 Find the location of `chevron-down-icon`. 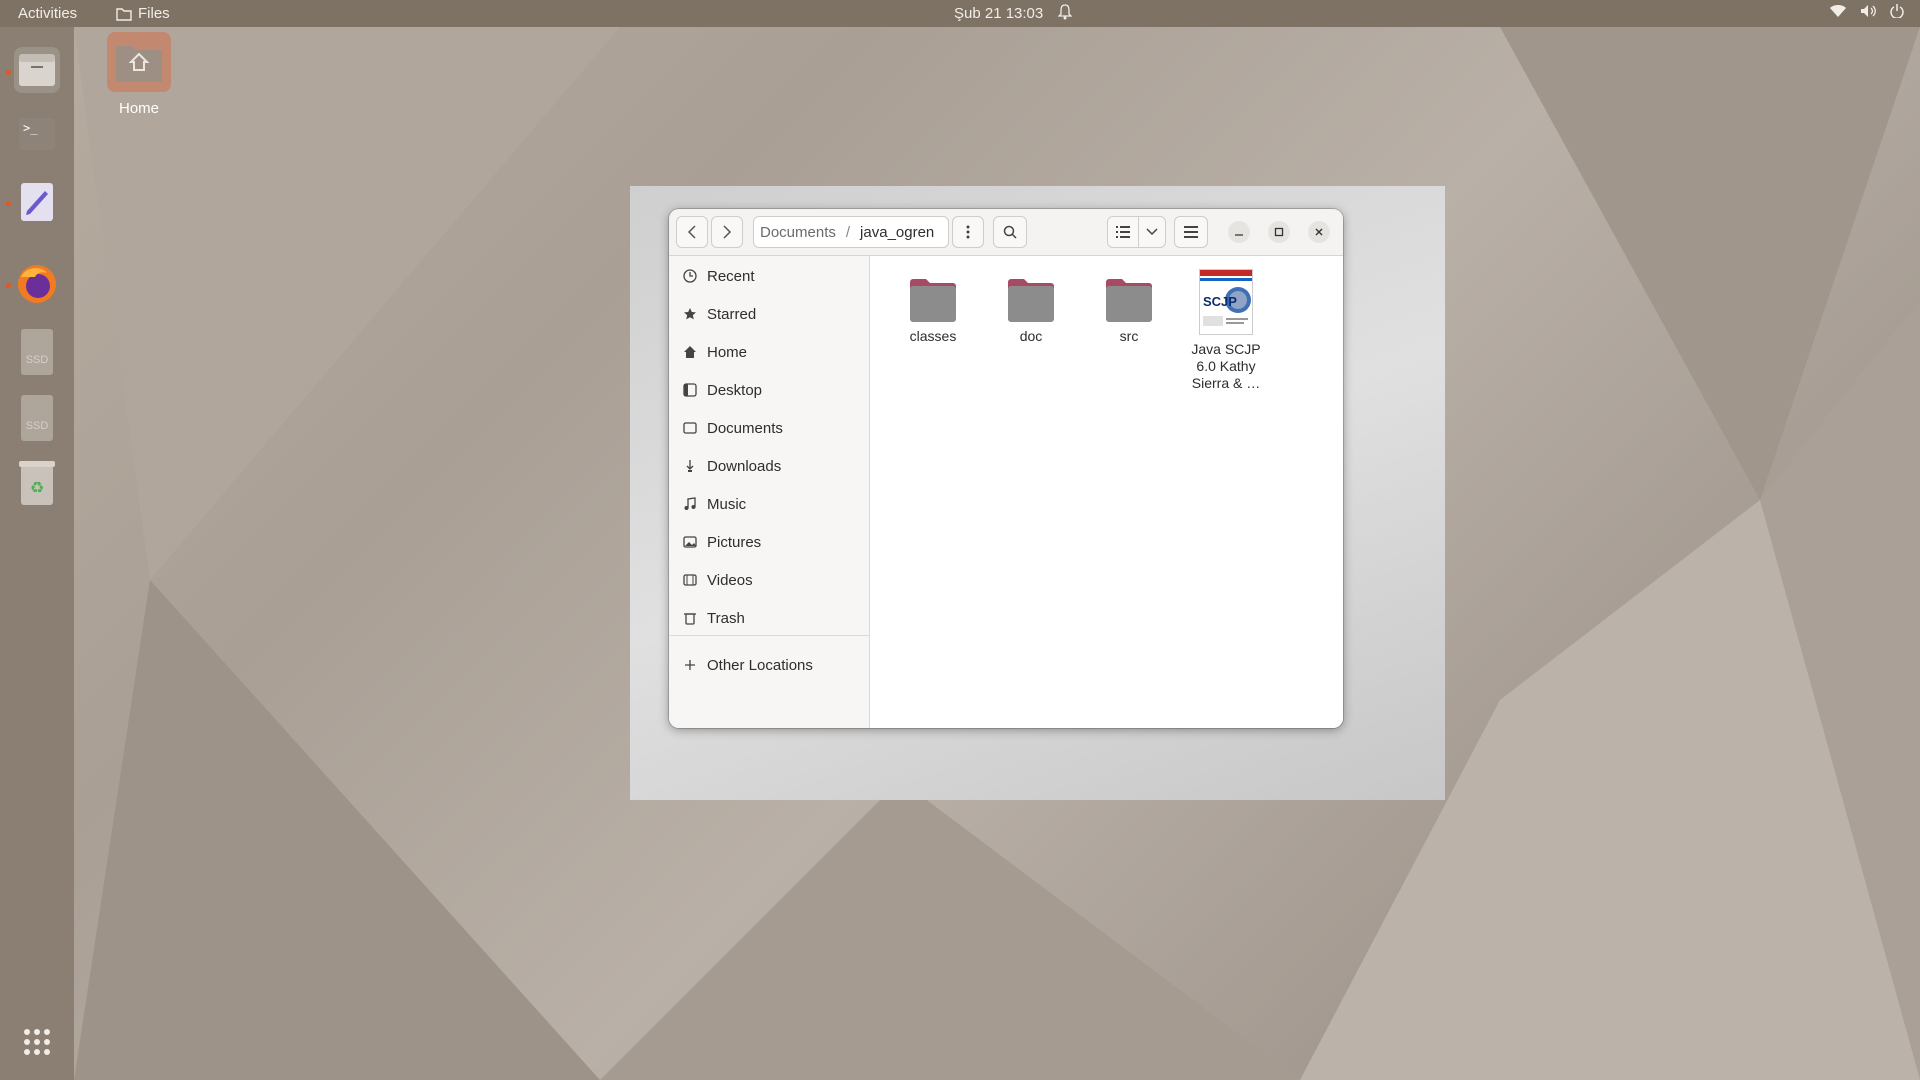

chevron-down-icon is located at coordinates (1152, 232).